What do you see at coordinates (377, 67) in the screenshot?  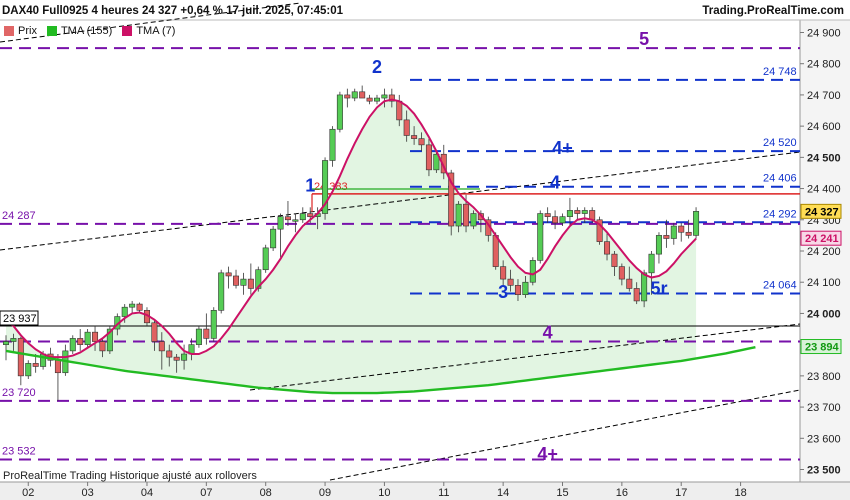 I see `wave-label: 2` at bounding box center [377, 67].